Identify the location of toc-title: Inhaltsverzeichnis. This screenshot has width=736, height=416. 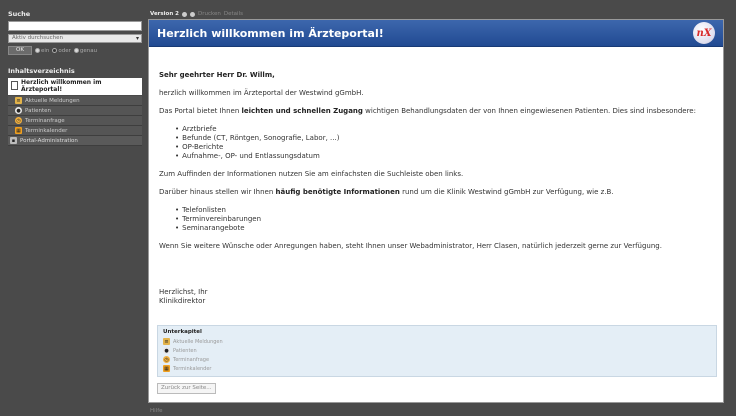
(41, 71).